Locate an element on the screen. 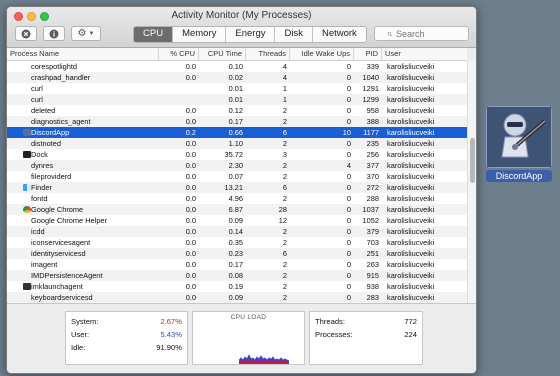  threads-cell: 1 is located at coordinates (284, 88).